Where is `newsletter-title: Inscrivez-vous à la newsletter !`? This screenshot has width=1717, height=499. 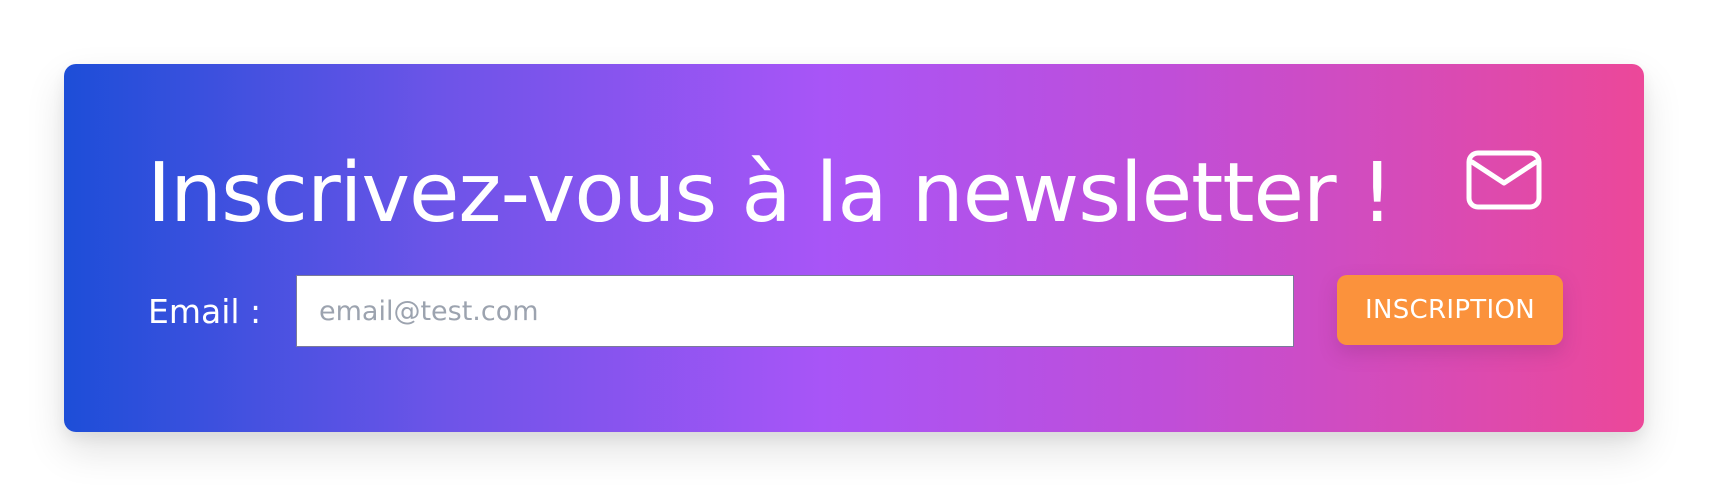
newsletter-title: Inscrivez-vous à la newsletter ! is located at coordinates (770, 193).